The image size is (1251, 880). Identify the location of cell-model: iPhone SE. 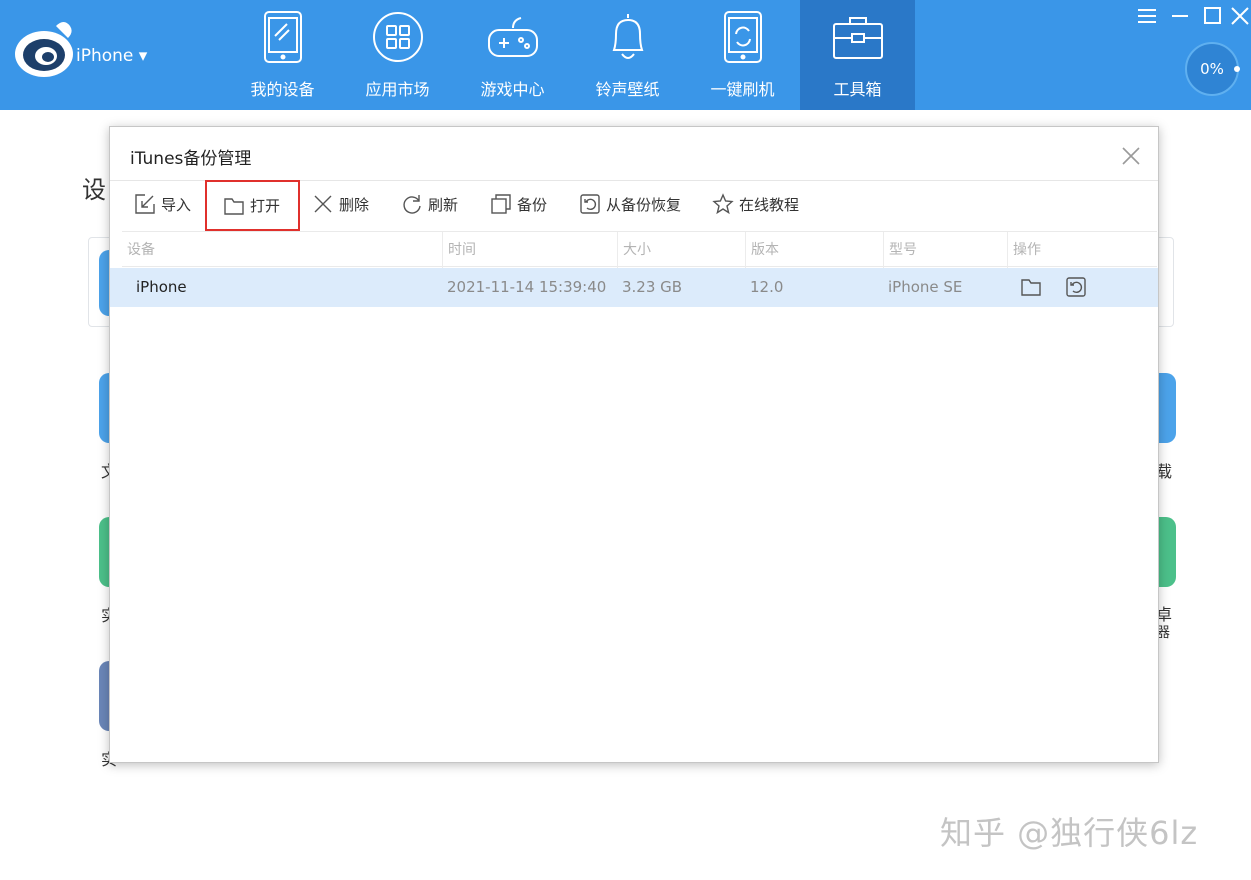
(925, 287).